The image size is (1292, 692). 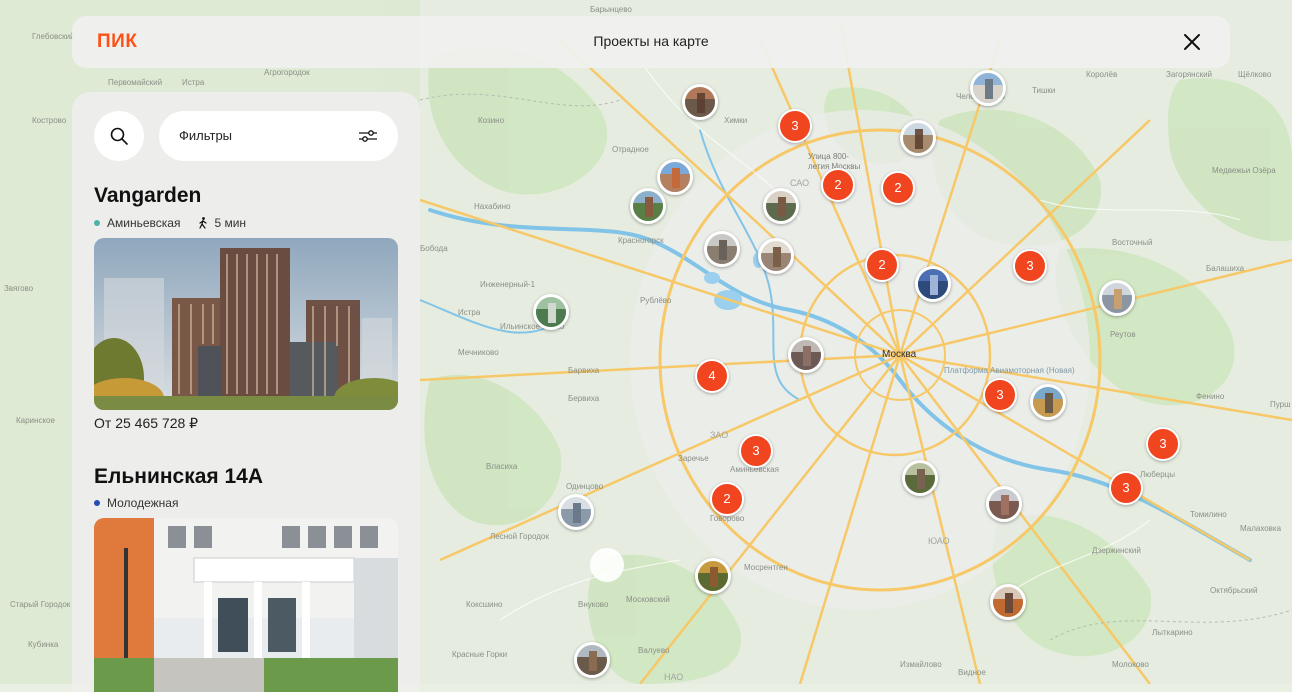 I want to click on map-label: Красногорск, so click(x=641, y=240).